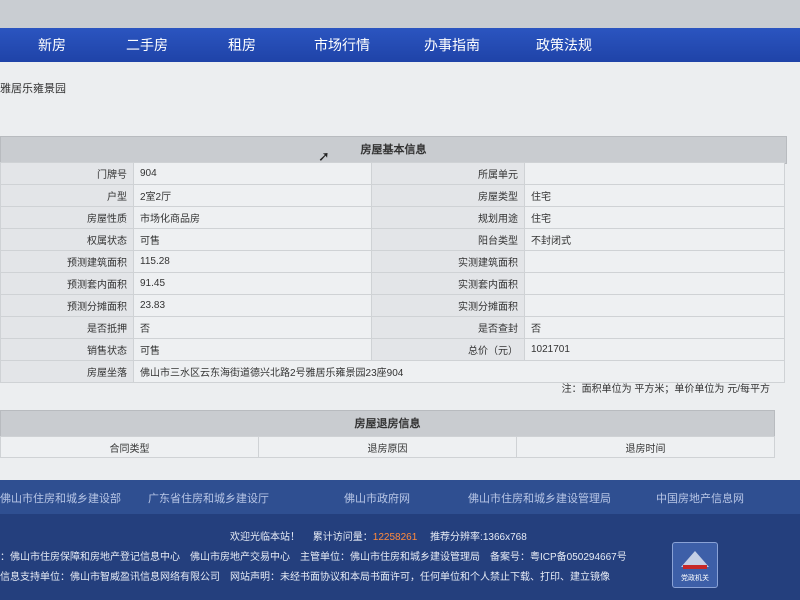 The image size is (800, 600). Describe the element at coordinates (654, 261) in the screenshot. I see `value-measured-building-area` at that location.